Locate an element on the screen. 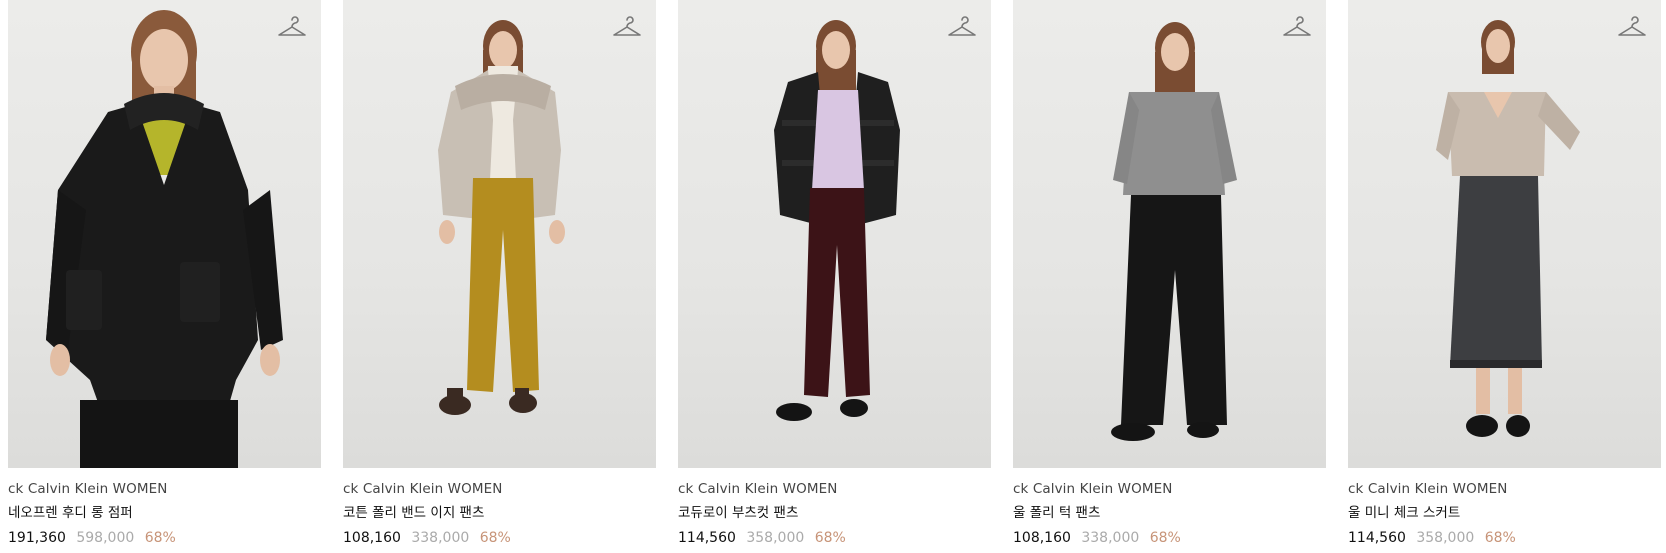 This screenshot has height=553, width=1666. product-name: 네오프렌 후디 롱 점퍼 is located at coordinates (164, 513).